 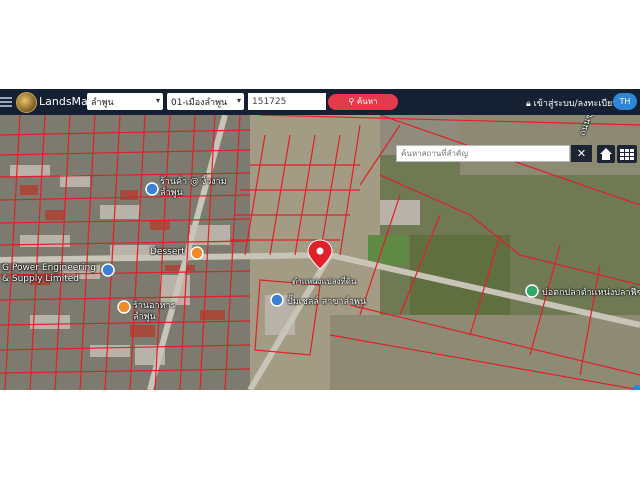 What do you see at coordinates (591, 293) in the screenshot?
I see `poi-label-fish-pond: บ่อตกปลาตำเเหน่งปลาฟีซ` at bounding box center [591, 293].